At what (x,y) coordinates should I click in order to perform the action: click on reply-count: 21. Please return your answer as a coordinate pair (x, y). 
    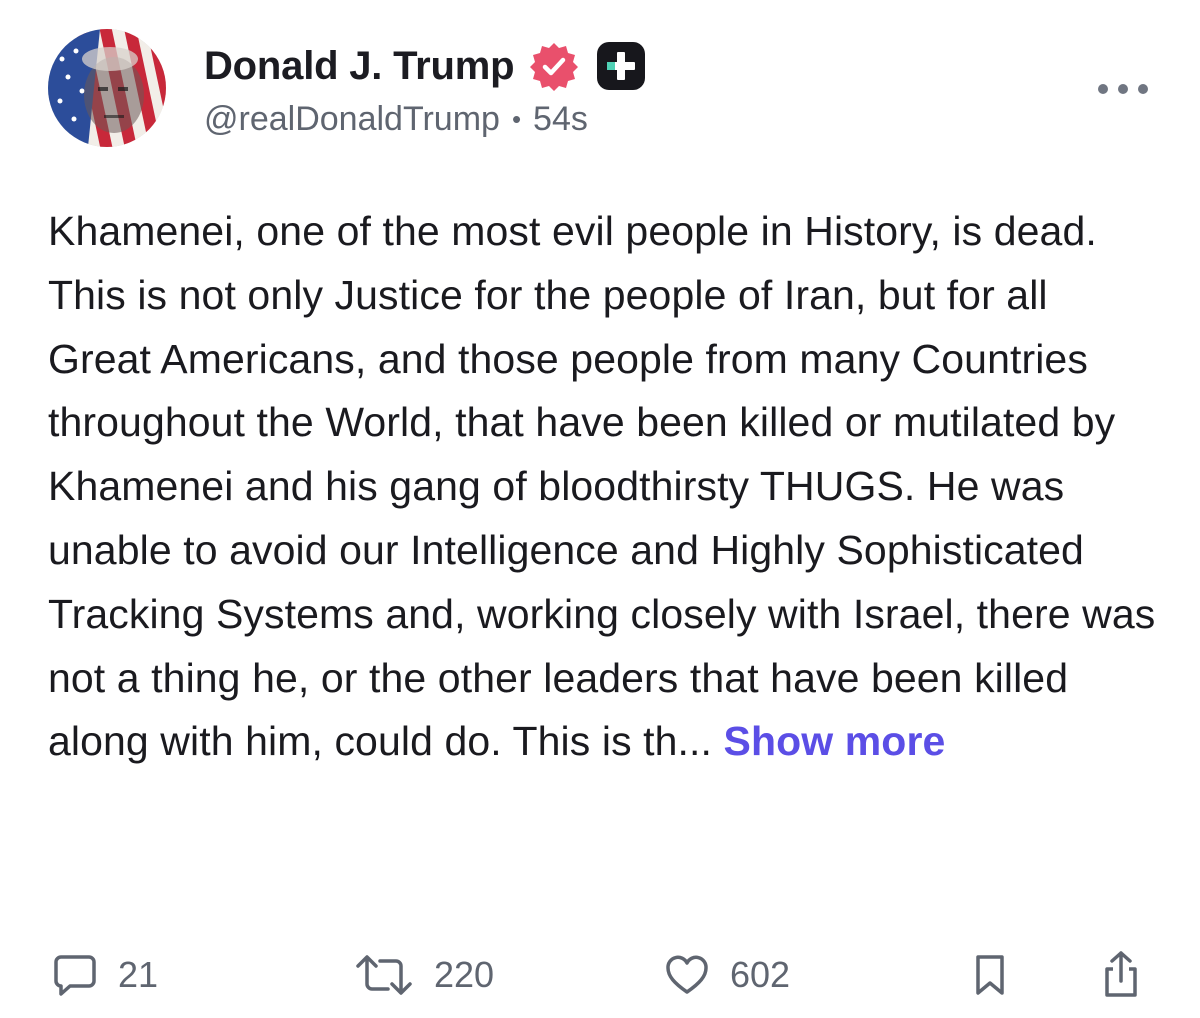
    Looking at the image, I should click on (138, 974).